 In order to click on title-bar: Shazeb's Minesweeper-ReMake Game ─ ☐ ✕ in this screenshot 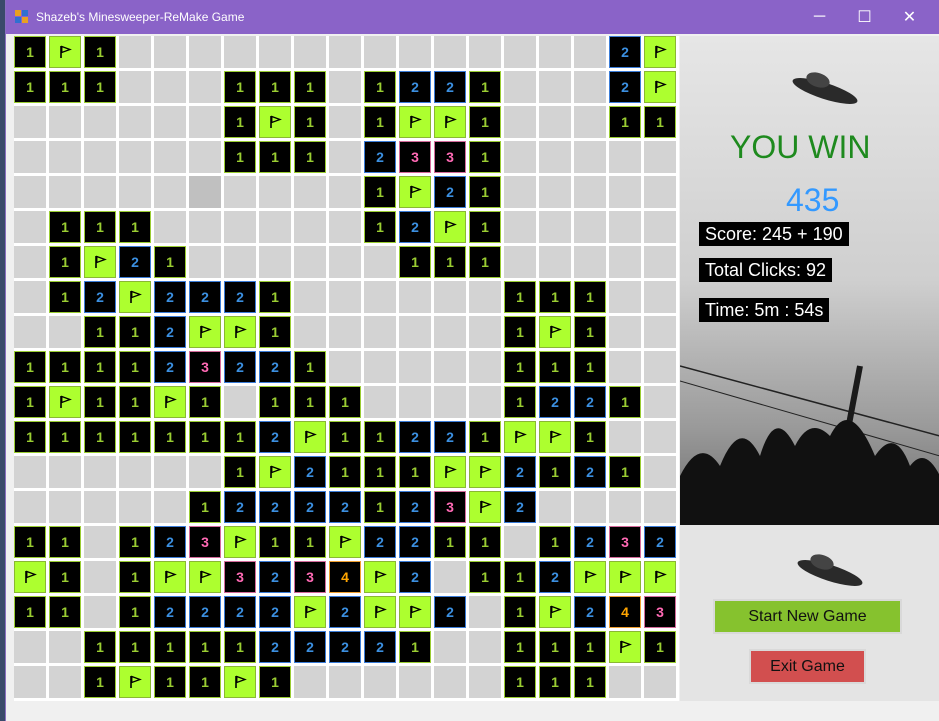, I will do `click(472, 17)`.